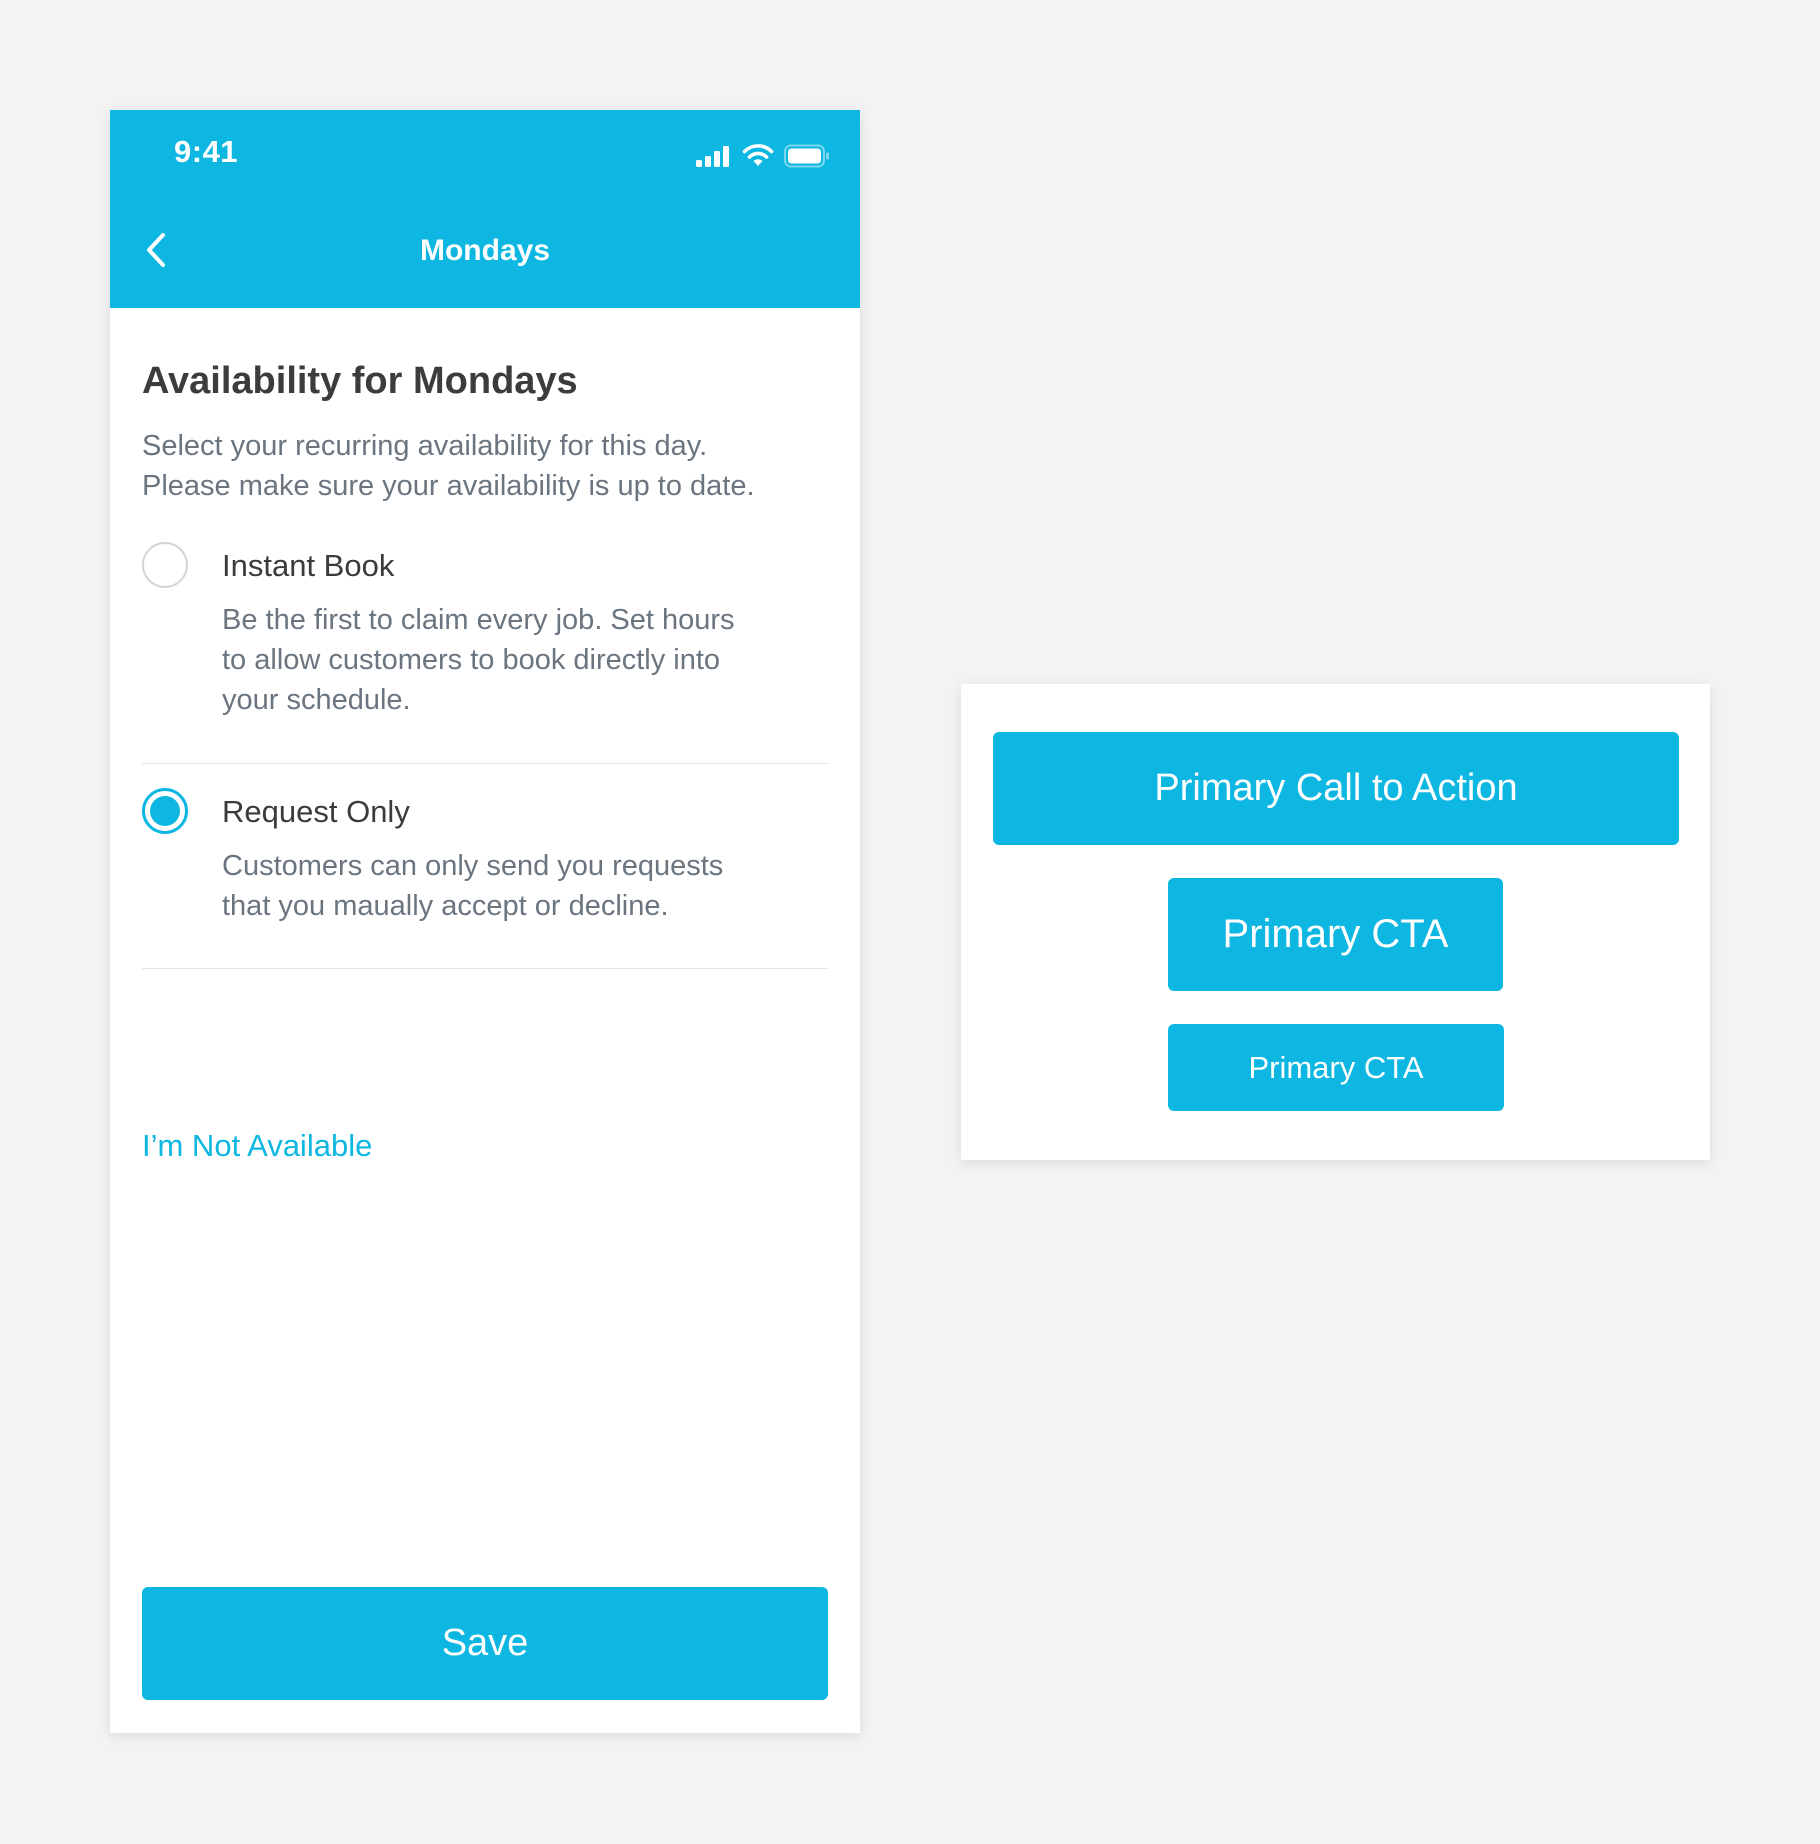  Describe the element at coordinates (1336, 1067) in the screenshot. I see `primary-cta-small-button: Primary CTA` at that location.